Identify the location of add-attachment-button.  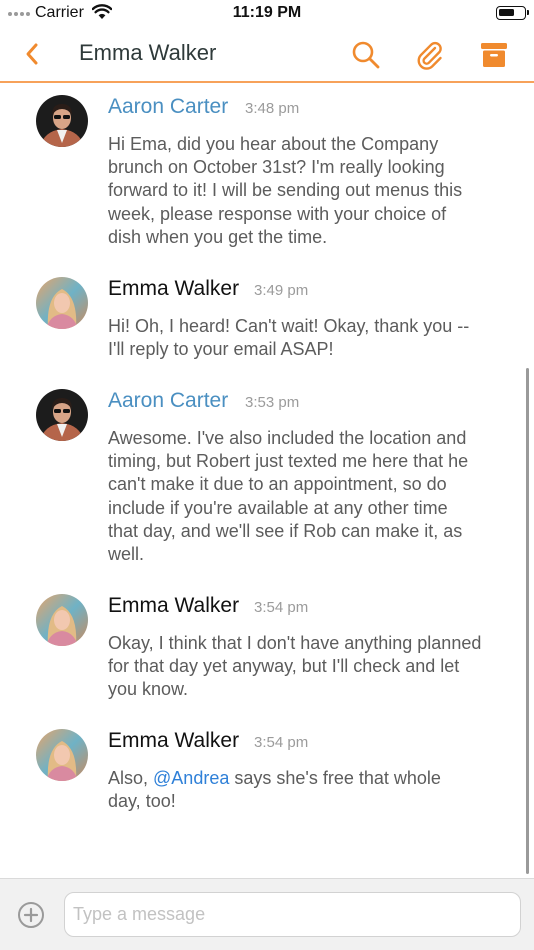
(31, 915).